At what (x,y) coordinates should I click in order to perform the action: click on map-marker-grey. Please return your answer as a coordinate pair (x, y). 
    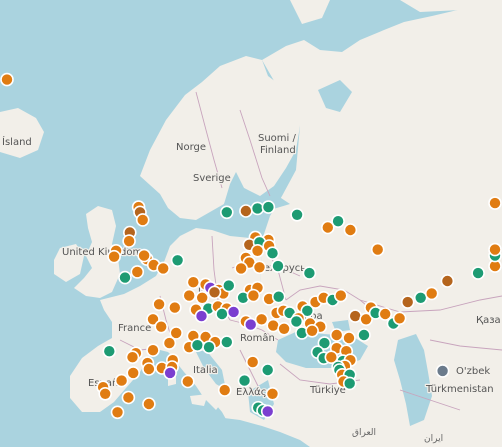
    Looking at the image, I should click on (442, 371).